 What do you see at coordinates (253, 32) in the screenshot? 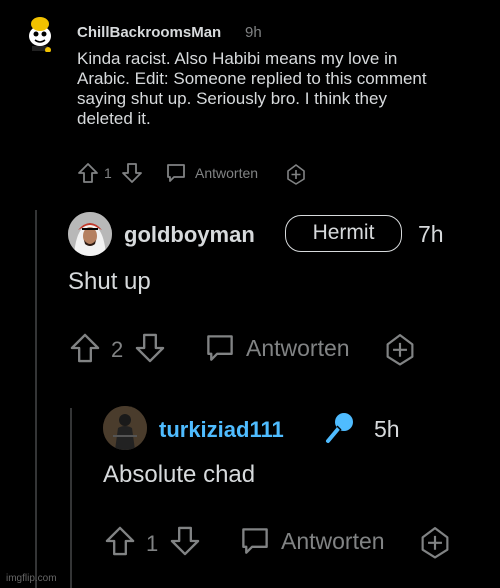
I see `comment-time: 9h` at bounding box center [253, 32].